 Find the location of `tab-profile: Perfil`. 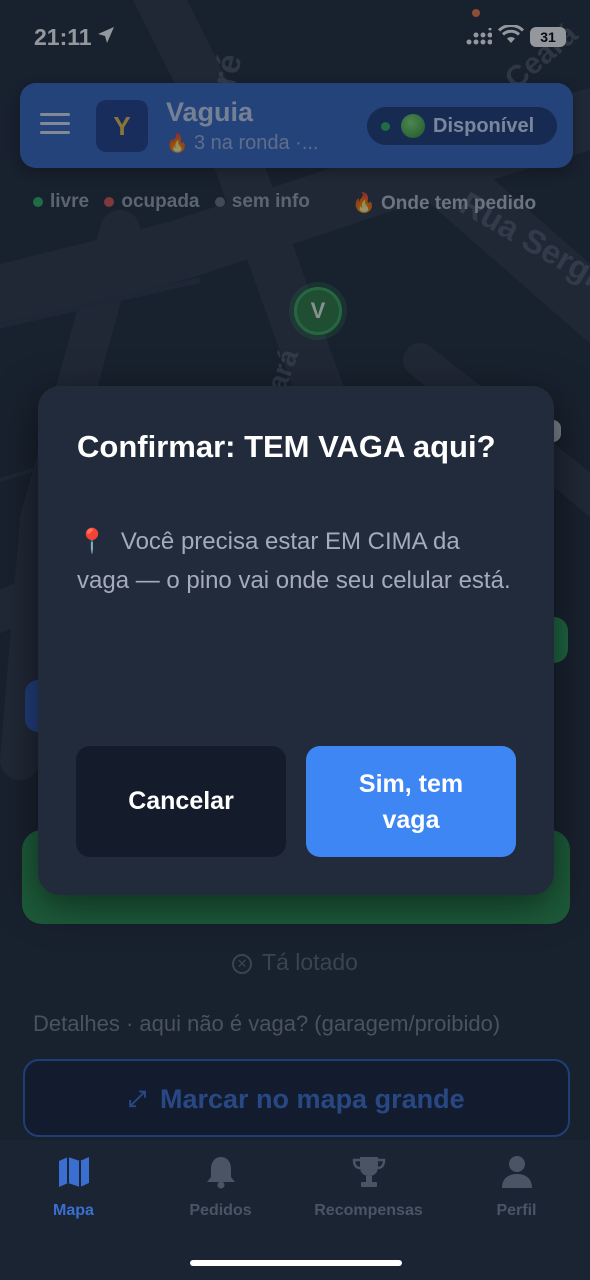

tab-profile: Perfil is located at coordinates (516, 1187).